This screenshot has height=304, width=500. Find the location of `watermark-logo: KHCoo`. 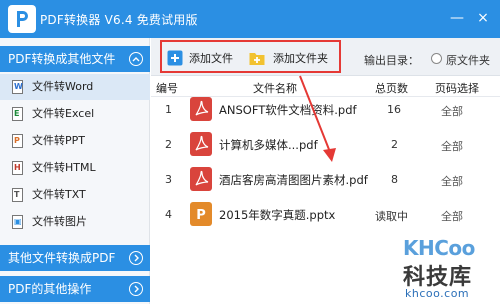

watermark-logo: KHCoo is located at coordinates (439, 248).